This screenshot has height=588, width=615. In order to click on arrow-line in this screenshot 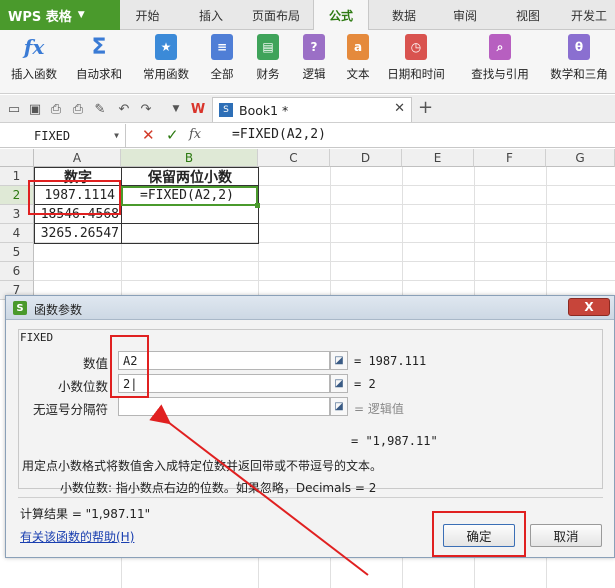, I will do `click(259, 490)`.